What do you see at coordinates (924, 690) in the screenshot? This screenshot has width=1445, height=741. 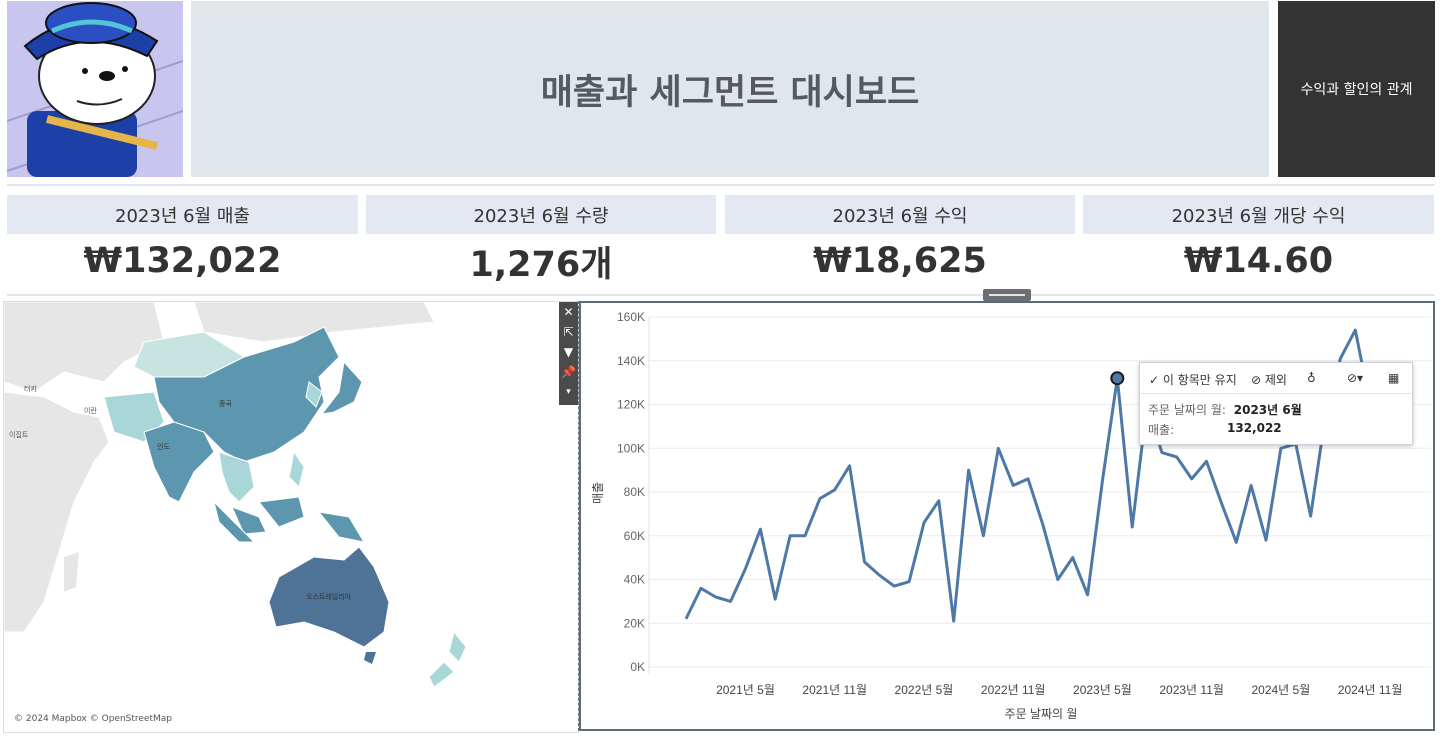 I see `x-tick-label: 2022년 5월` at bounding box center [924, 690].